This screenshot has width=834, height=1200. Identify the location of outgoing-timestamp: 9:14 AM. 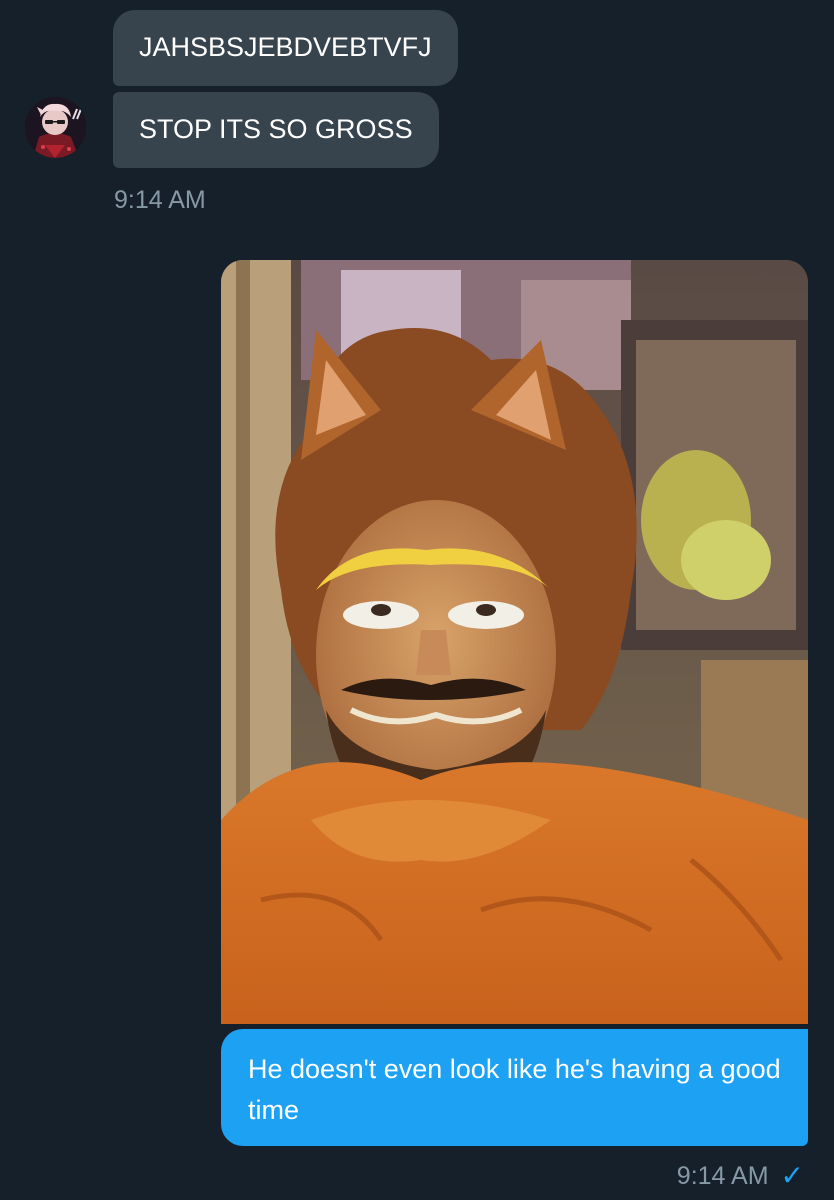
(722, 1176).